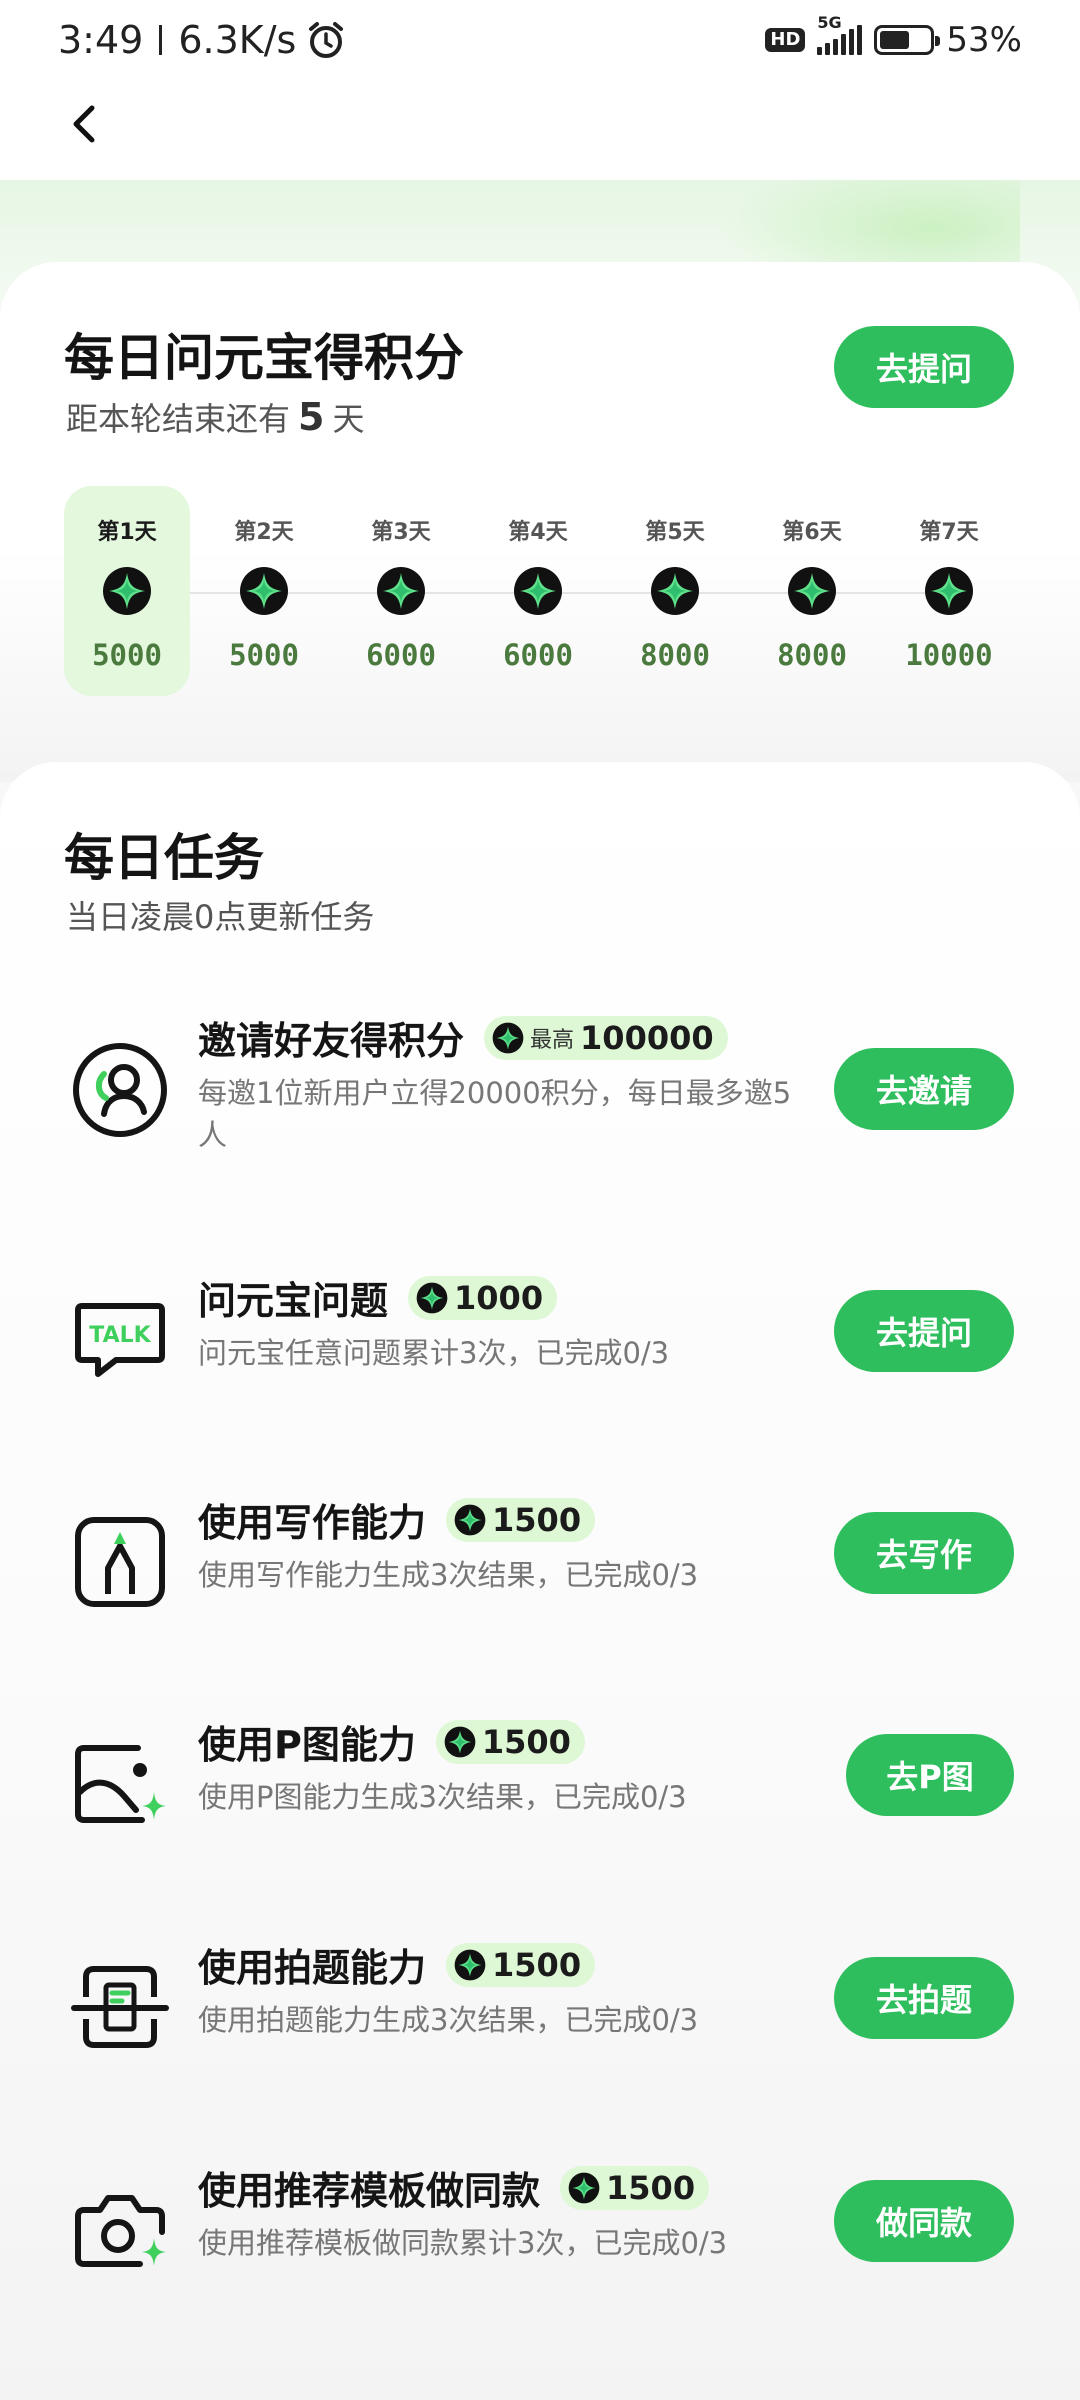 This screenshot has width=1080, height=2400. Describe the element at coordinates (840, 34) in the screenshot. I see `signal-icon: 5G` at that location.